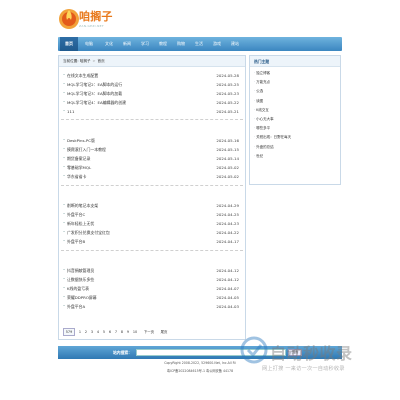 The width and height of the screenshot is (400, 400). I want to click on last-page-link: 尾页, so click(164, 332).